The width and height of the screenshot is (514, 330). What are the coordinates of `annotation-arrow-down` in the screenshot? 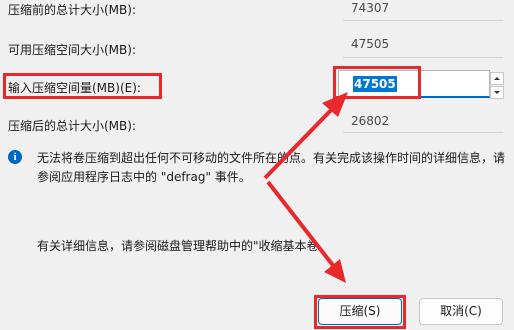 It's located at (301, 225).